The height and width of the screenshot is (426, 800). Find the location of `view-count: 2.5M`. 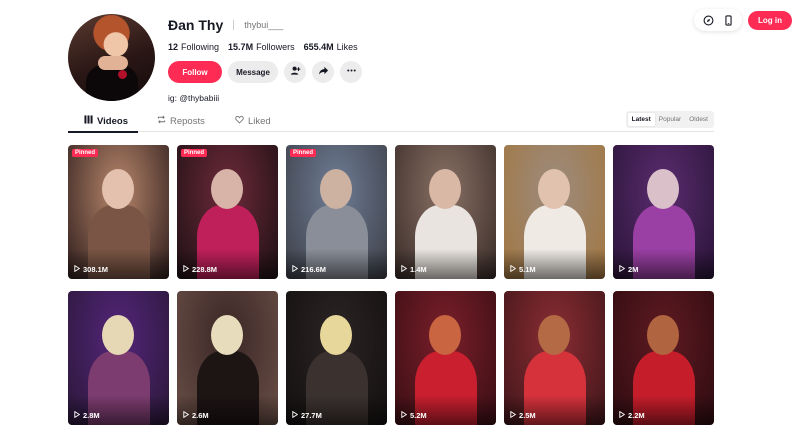

view-count: 2.5M is located at coordinates (523, 415).